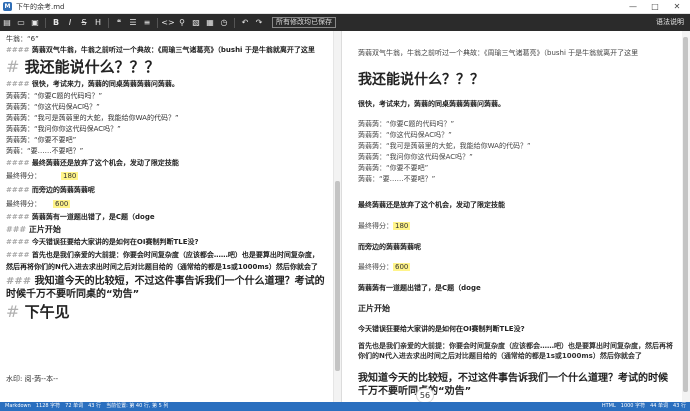  I want to click on editor-line: #### 很快，考试来力，蒟蒻的同桌蒟蒻蒟蒻问蒟蒻。, so click(92, 84).